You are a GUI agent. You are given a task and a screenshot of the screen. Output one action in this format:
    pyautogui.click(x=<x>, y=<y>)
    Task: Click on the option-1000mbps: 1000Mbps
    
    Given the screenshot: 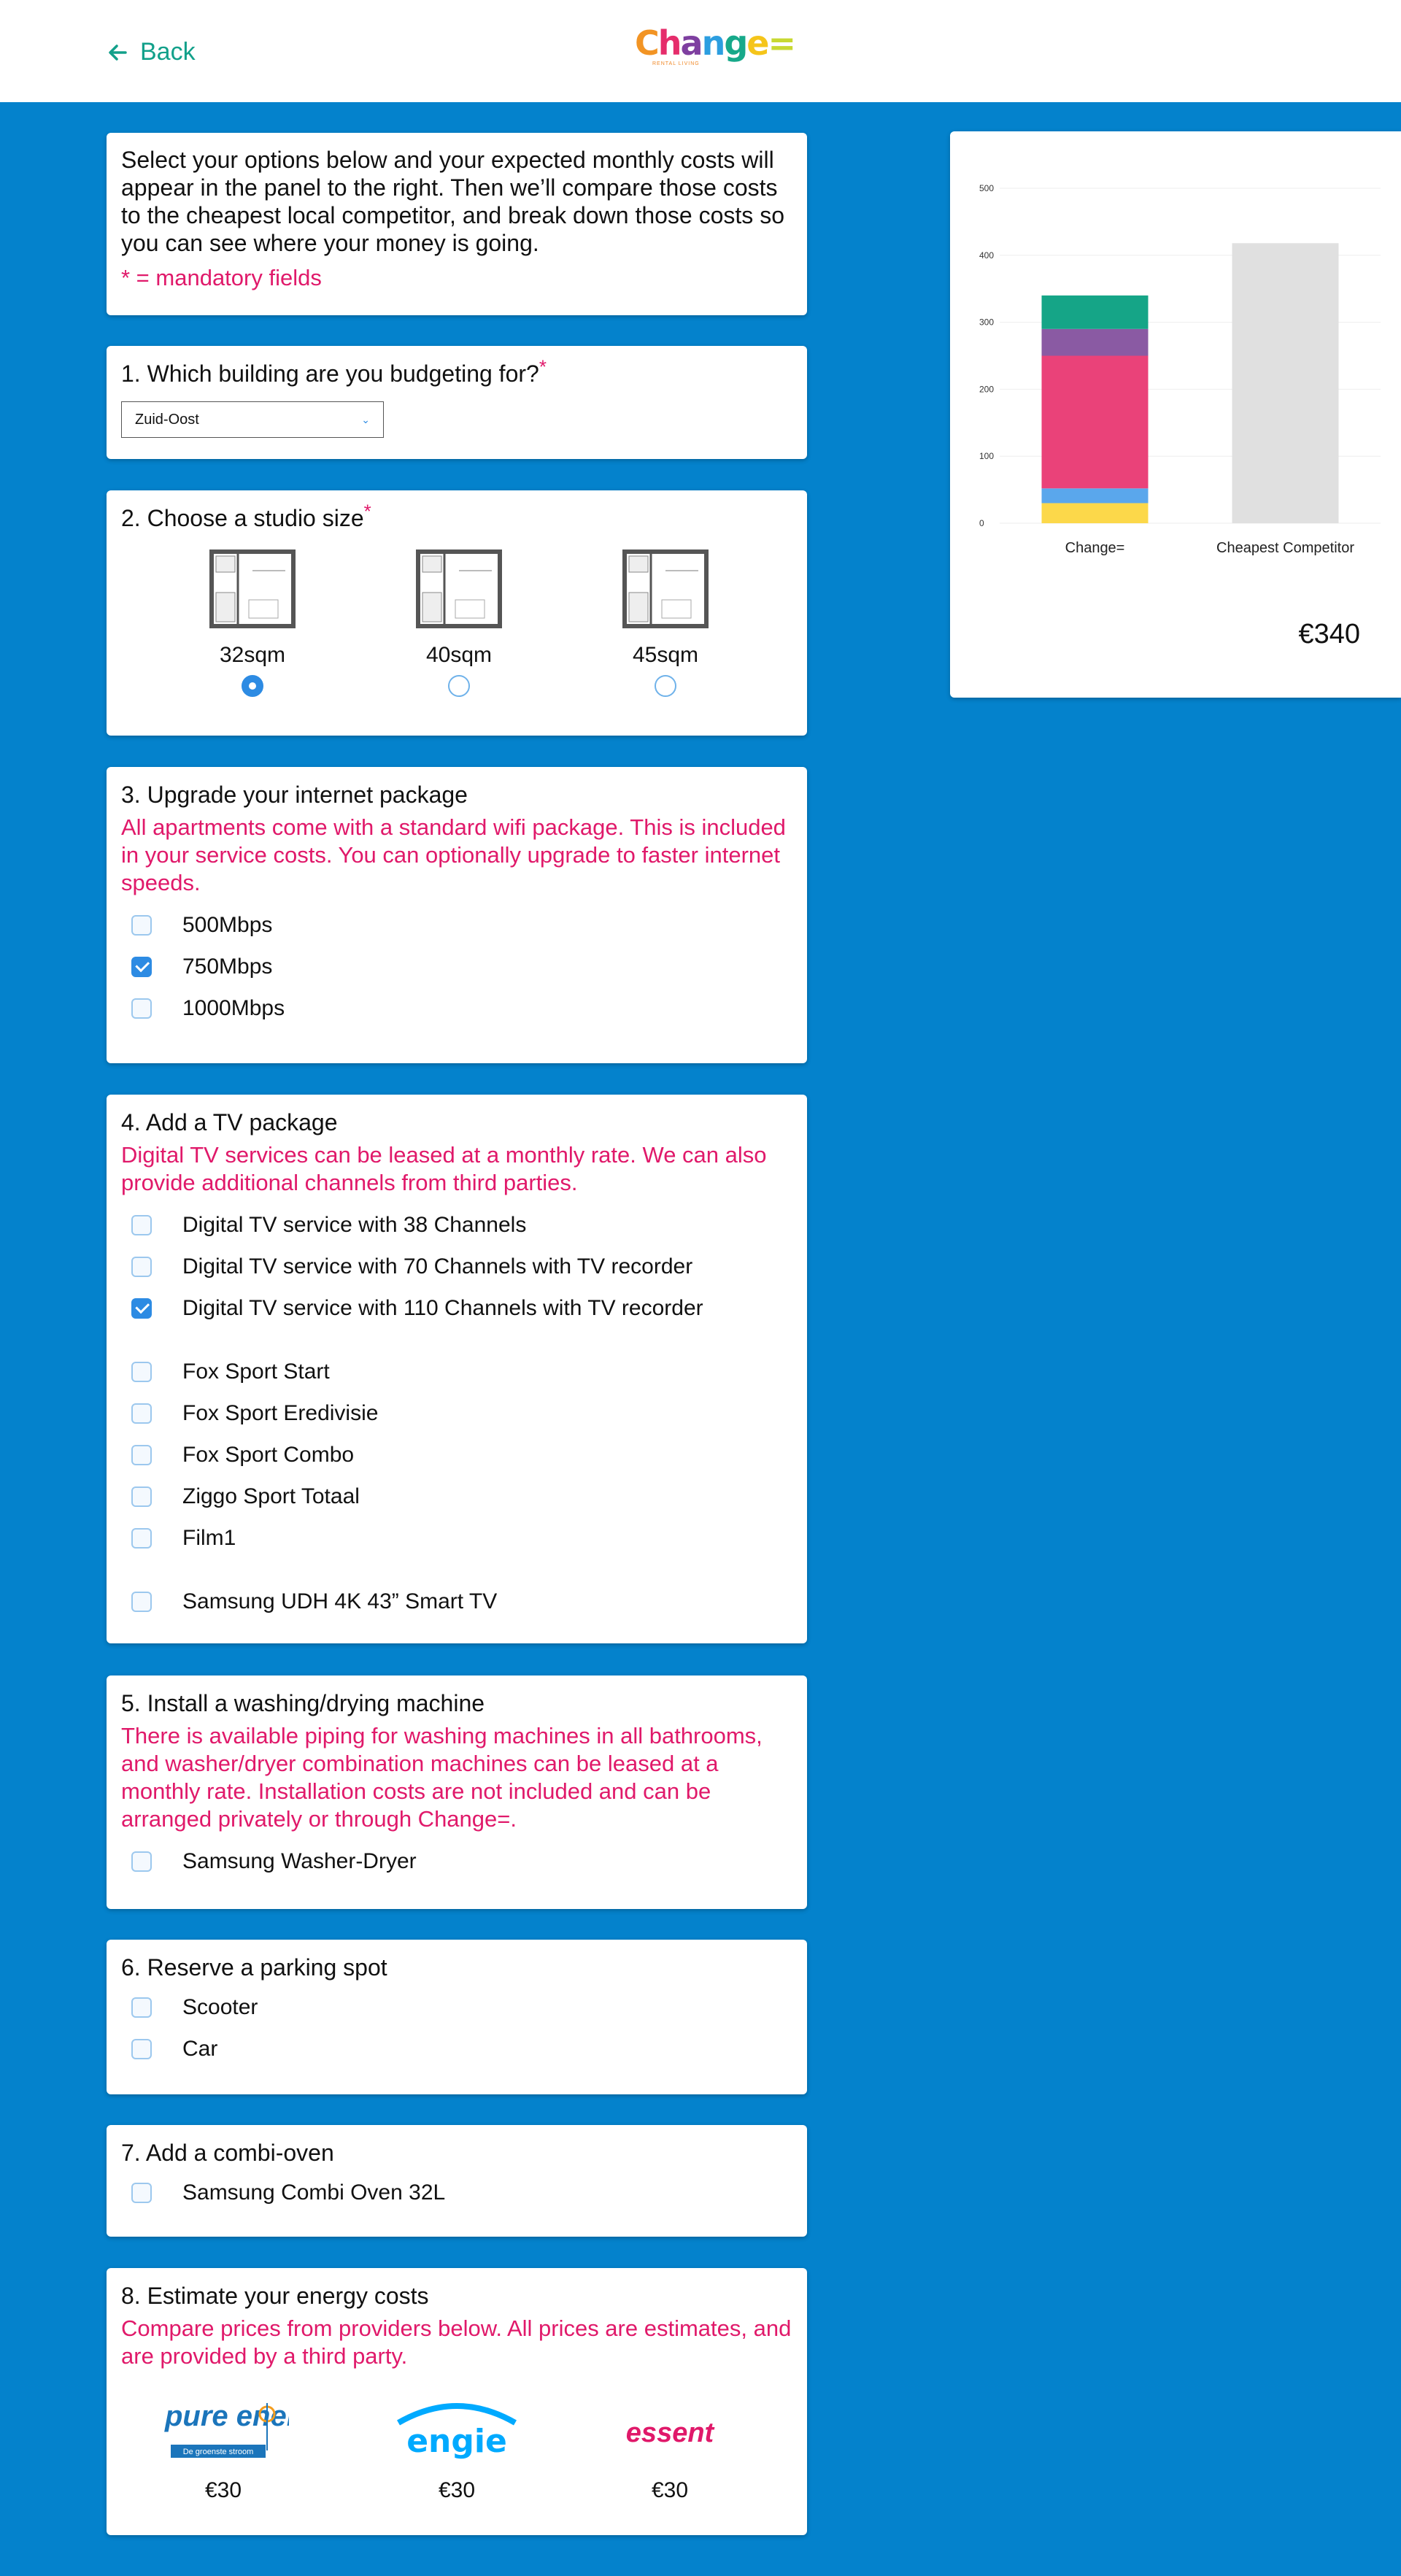 What is the action you would take?
    pyautogui.click(x=456, y=1008)
    